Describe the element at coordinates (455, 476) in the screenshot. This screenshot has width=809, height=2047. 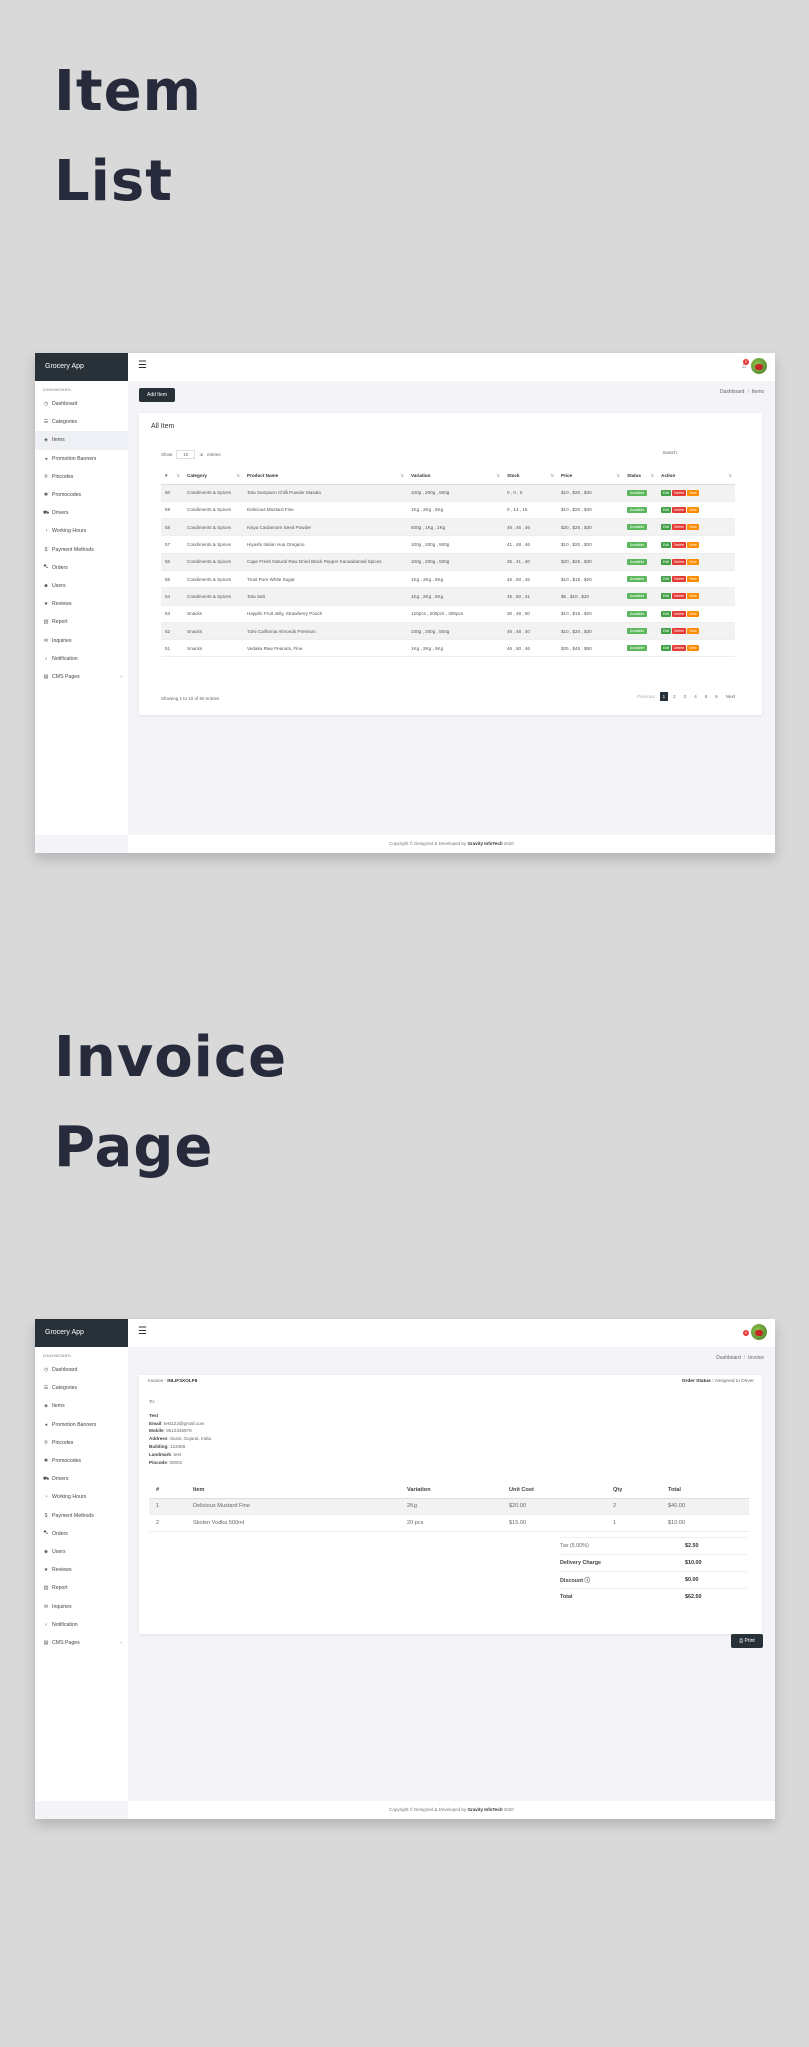
I see `column-header: Variation ⇅` at that location.